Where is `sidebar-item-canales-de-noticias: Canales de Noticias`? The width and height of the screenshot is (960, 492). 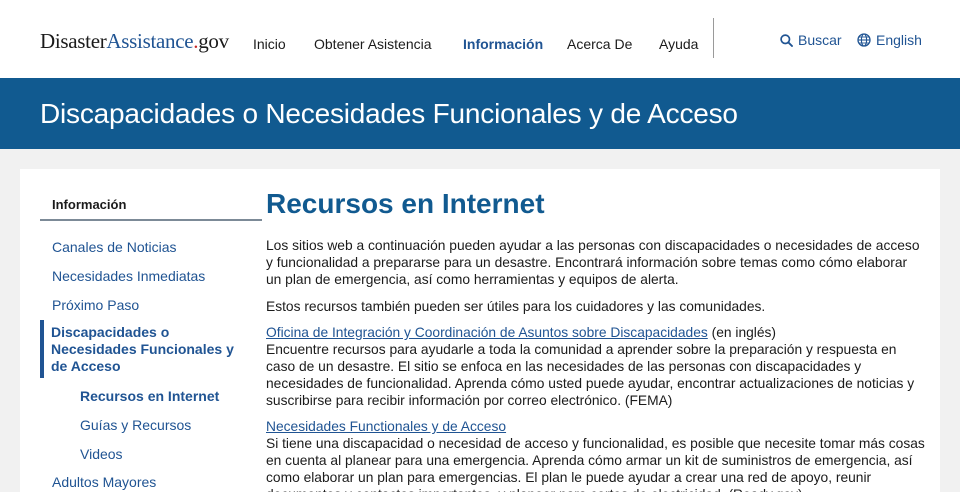 sidebar-item-canales-de-noticias: Canales de Noticias is located at coordinates (114, 247).